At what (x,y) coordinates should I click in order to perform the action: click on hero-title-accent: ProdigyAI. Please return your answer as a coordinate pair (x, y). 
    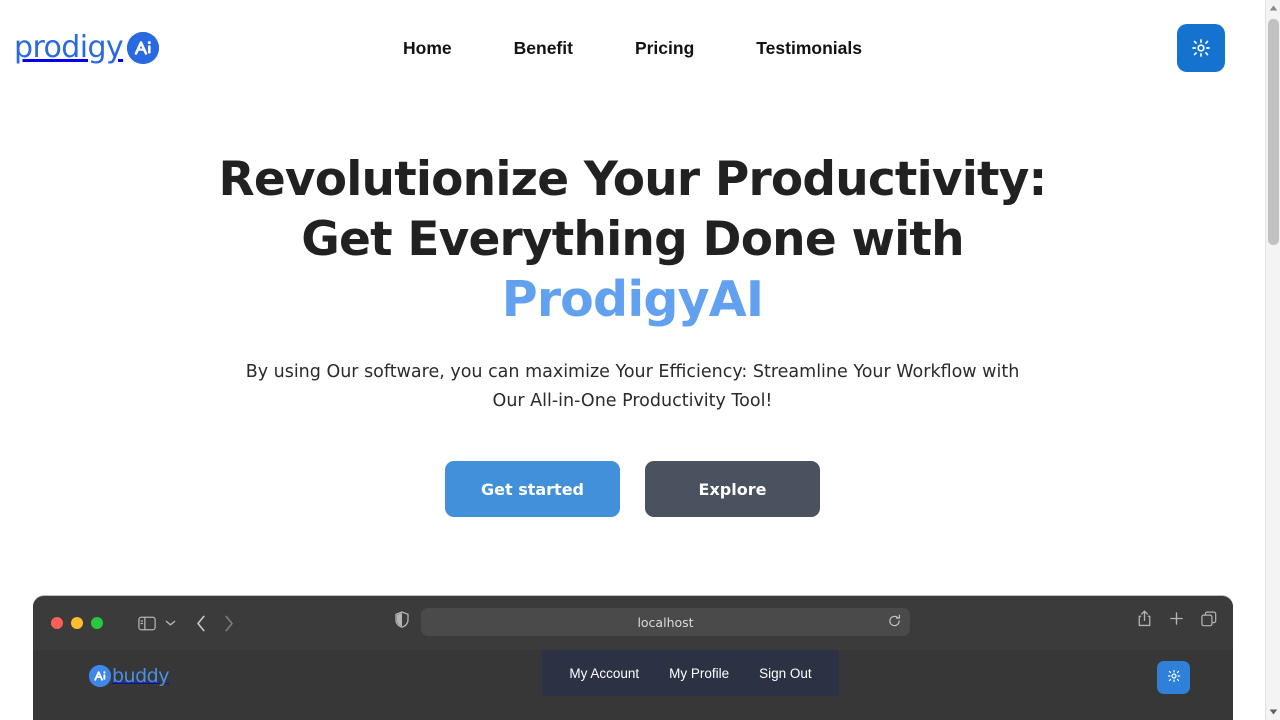
    Looking at the image, I should click on (632, 299).